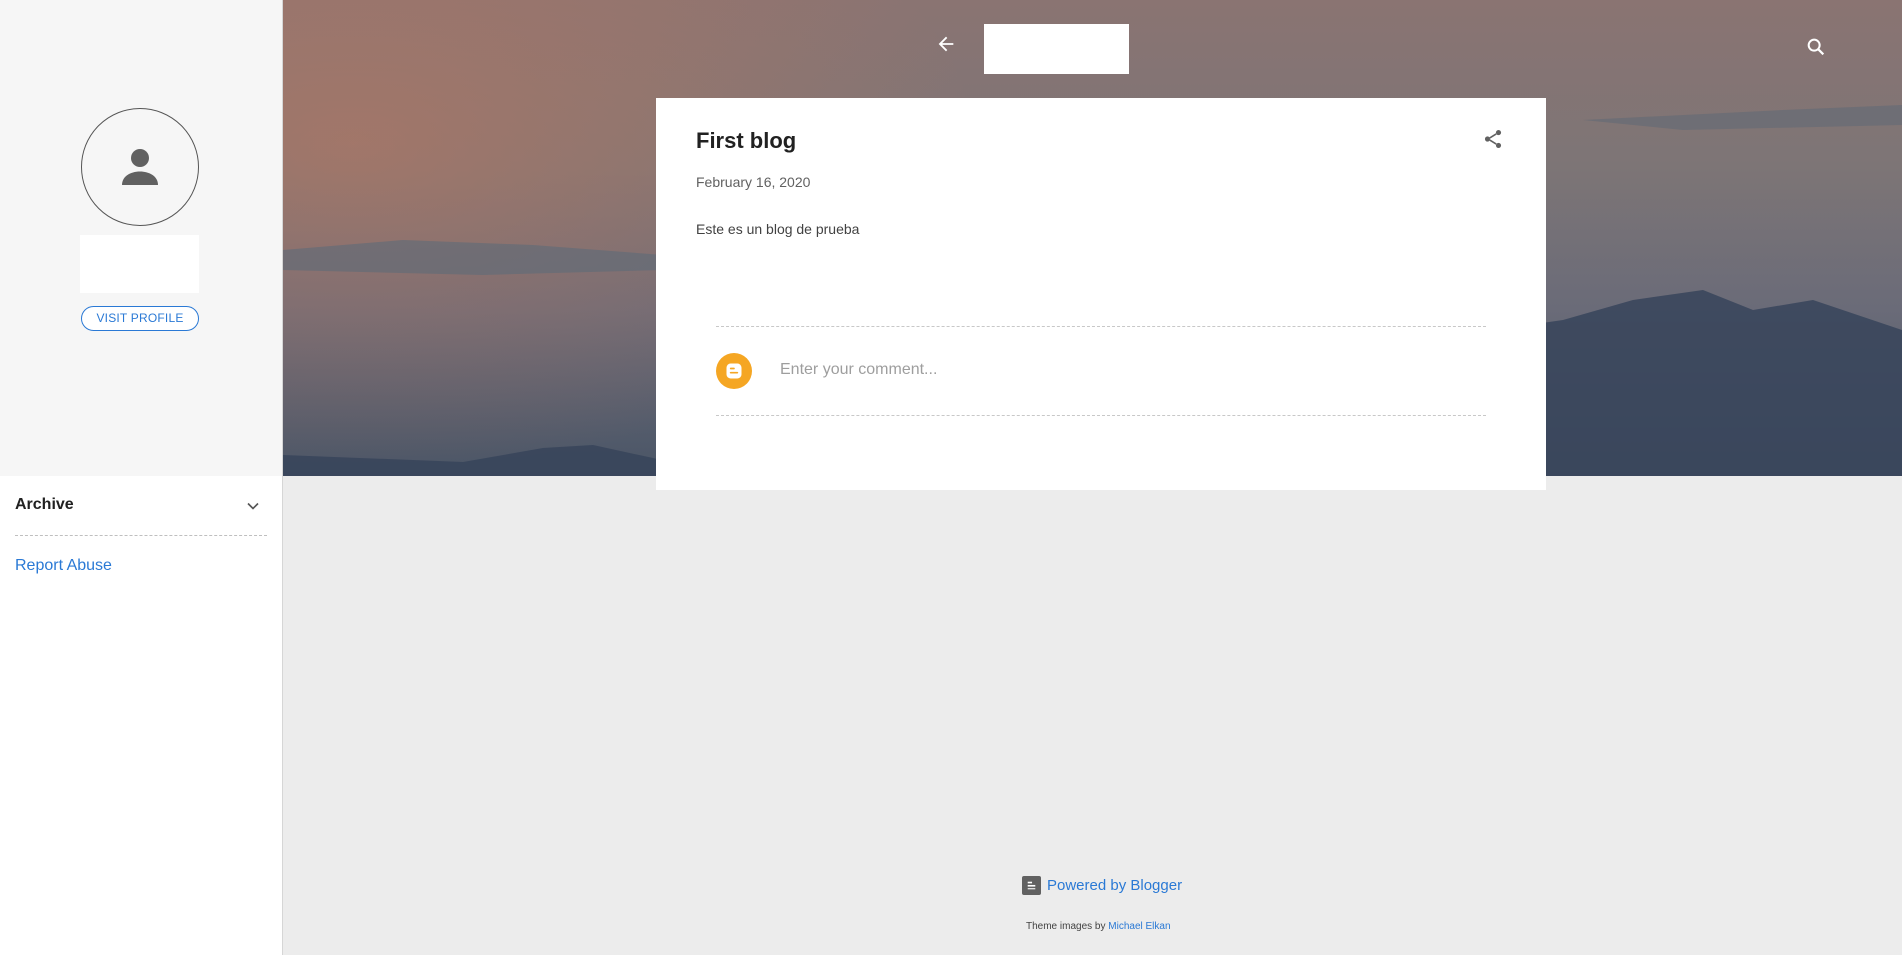 The image size is (1902, 955). Describe the element at coordinates (141, 477) in the screenshot. I see `sidebar: VISIT PROFILE Archive Report Abuse` at that location.